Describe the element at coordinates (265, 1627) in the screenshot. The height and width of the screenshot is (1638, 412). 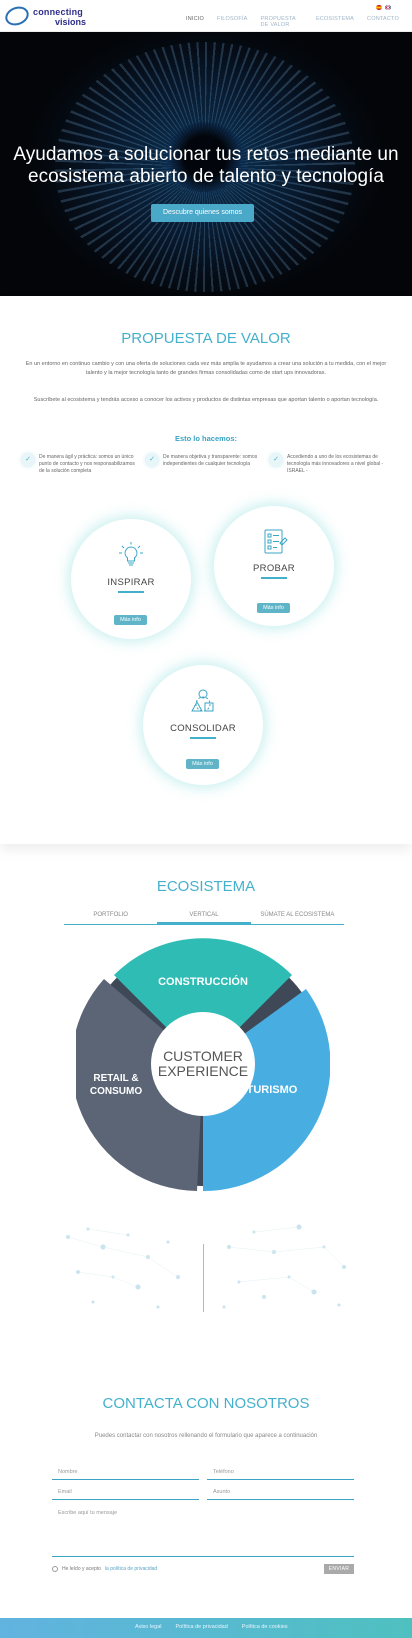
I see `footer-link-cookies: Política de cookies` at that location.